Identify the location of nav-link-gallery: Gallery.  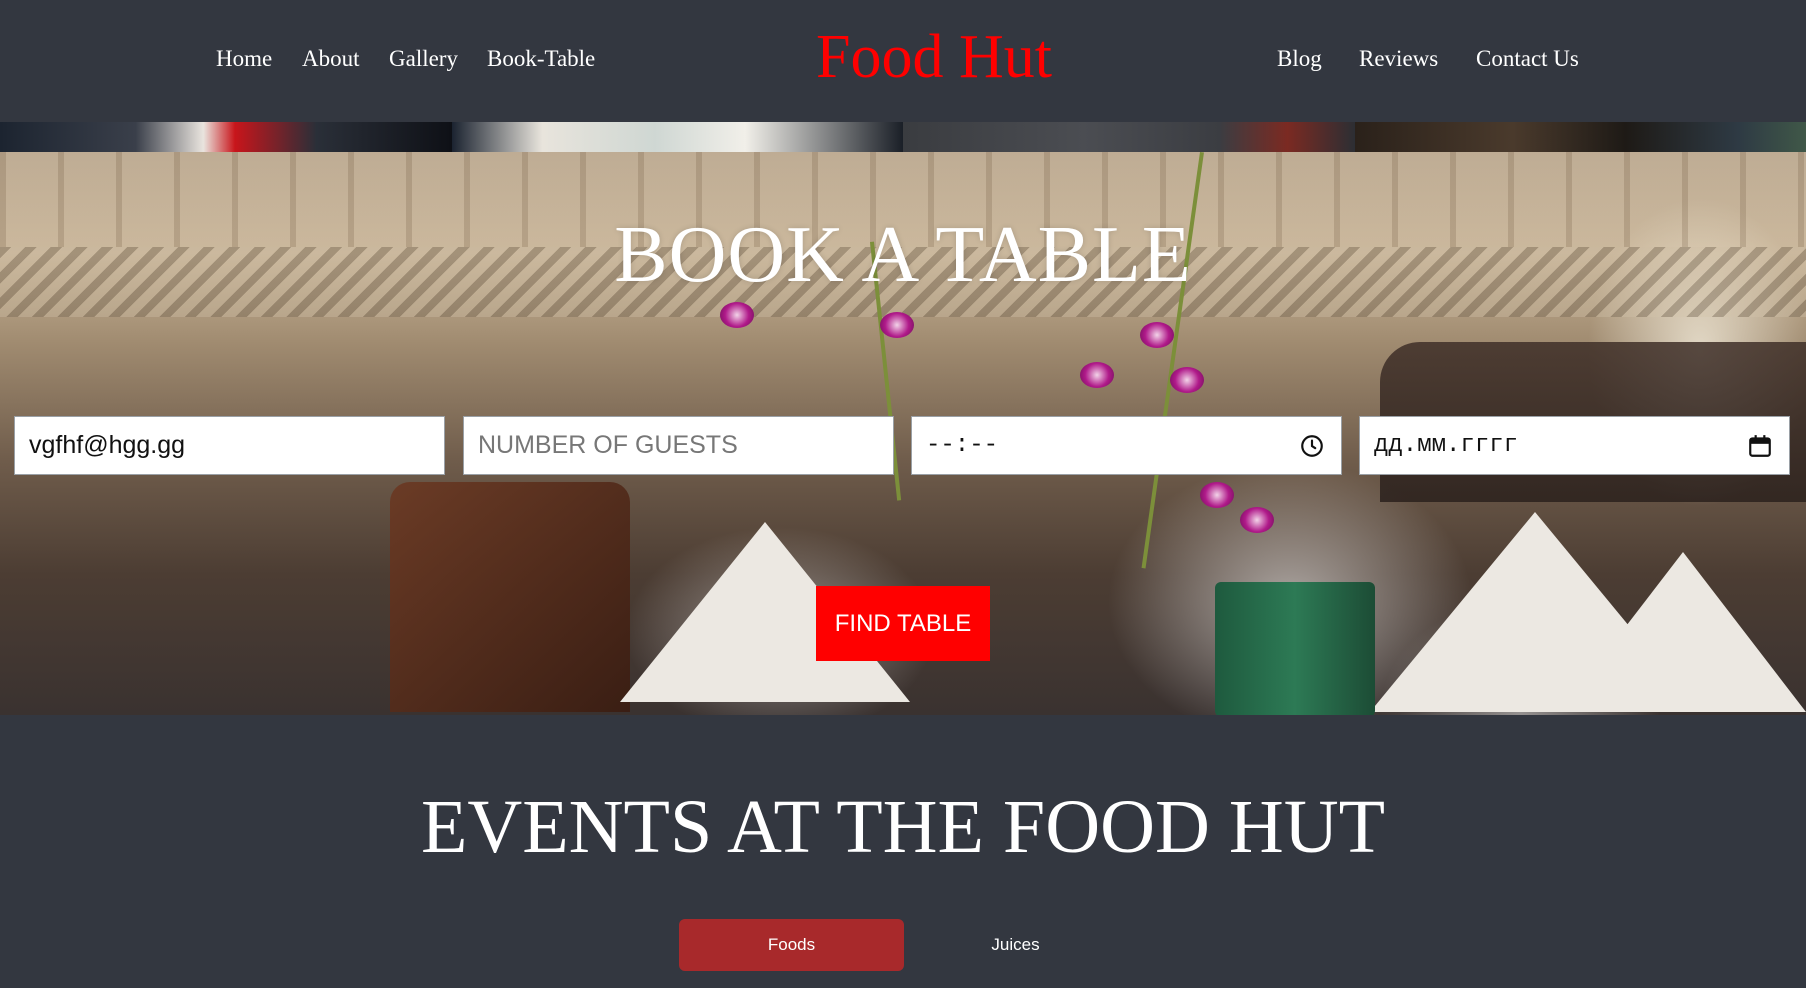
(423, 59).